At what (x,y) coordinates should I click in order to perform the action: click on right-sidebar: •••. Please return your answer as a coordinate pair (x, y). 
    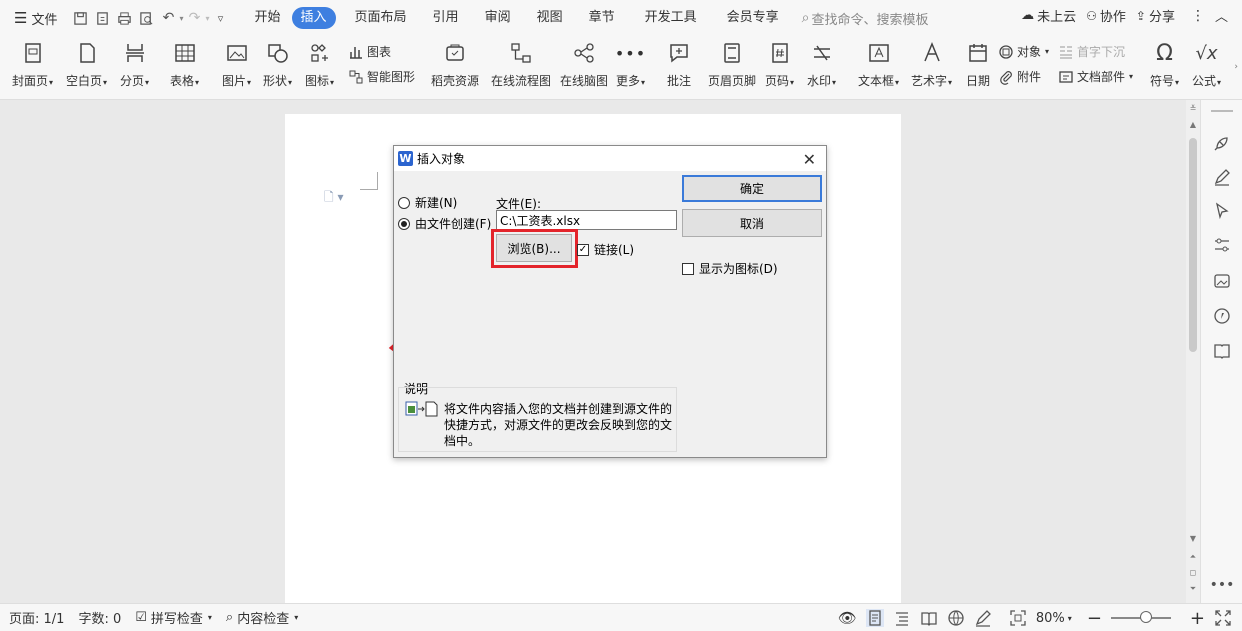
    Looking at the image, I should click on (1221, 351).